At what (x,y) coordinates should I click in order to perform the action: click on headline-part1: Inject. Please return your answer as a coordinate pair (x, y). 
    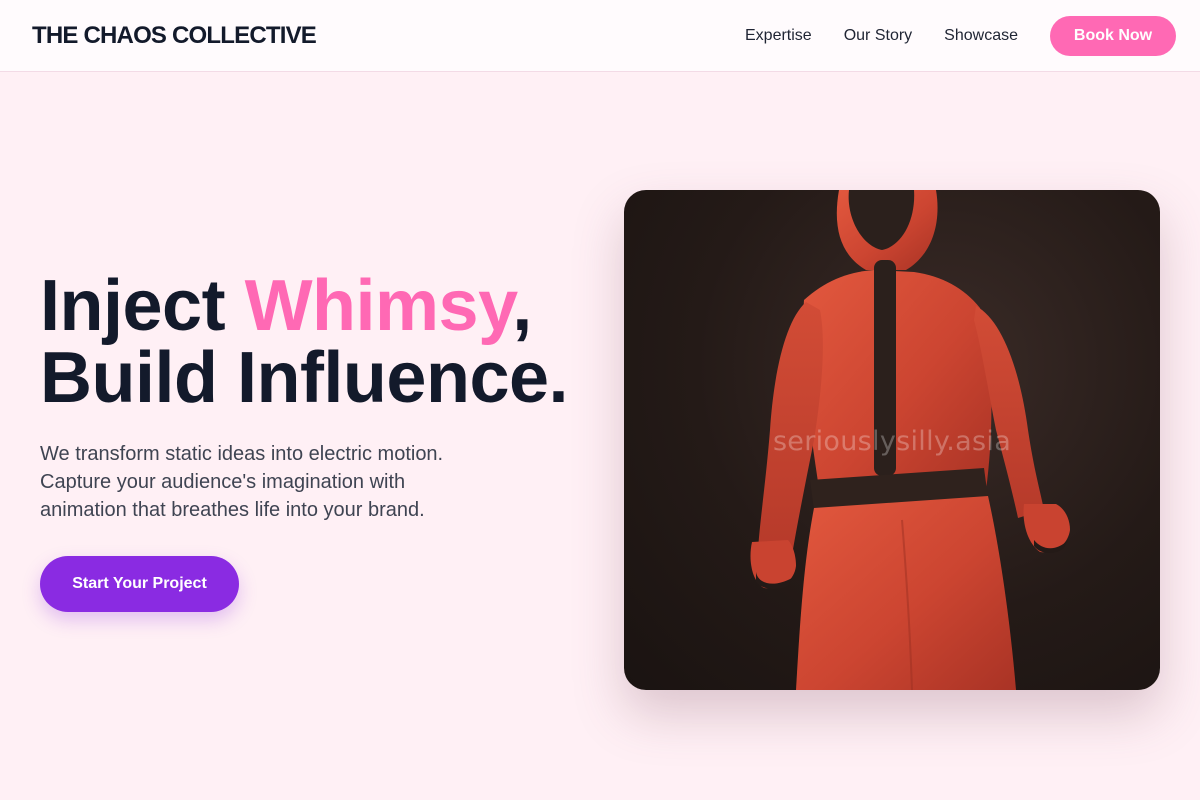
    Looking at the image, I should click on (142, 306).